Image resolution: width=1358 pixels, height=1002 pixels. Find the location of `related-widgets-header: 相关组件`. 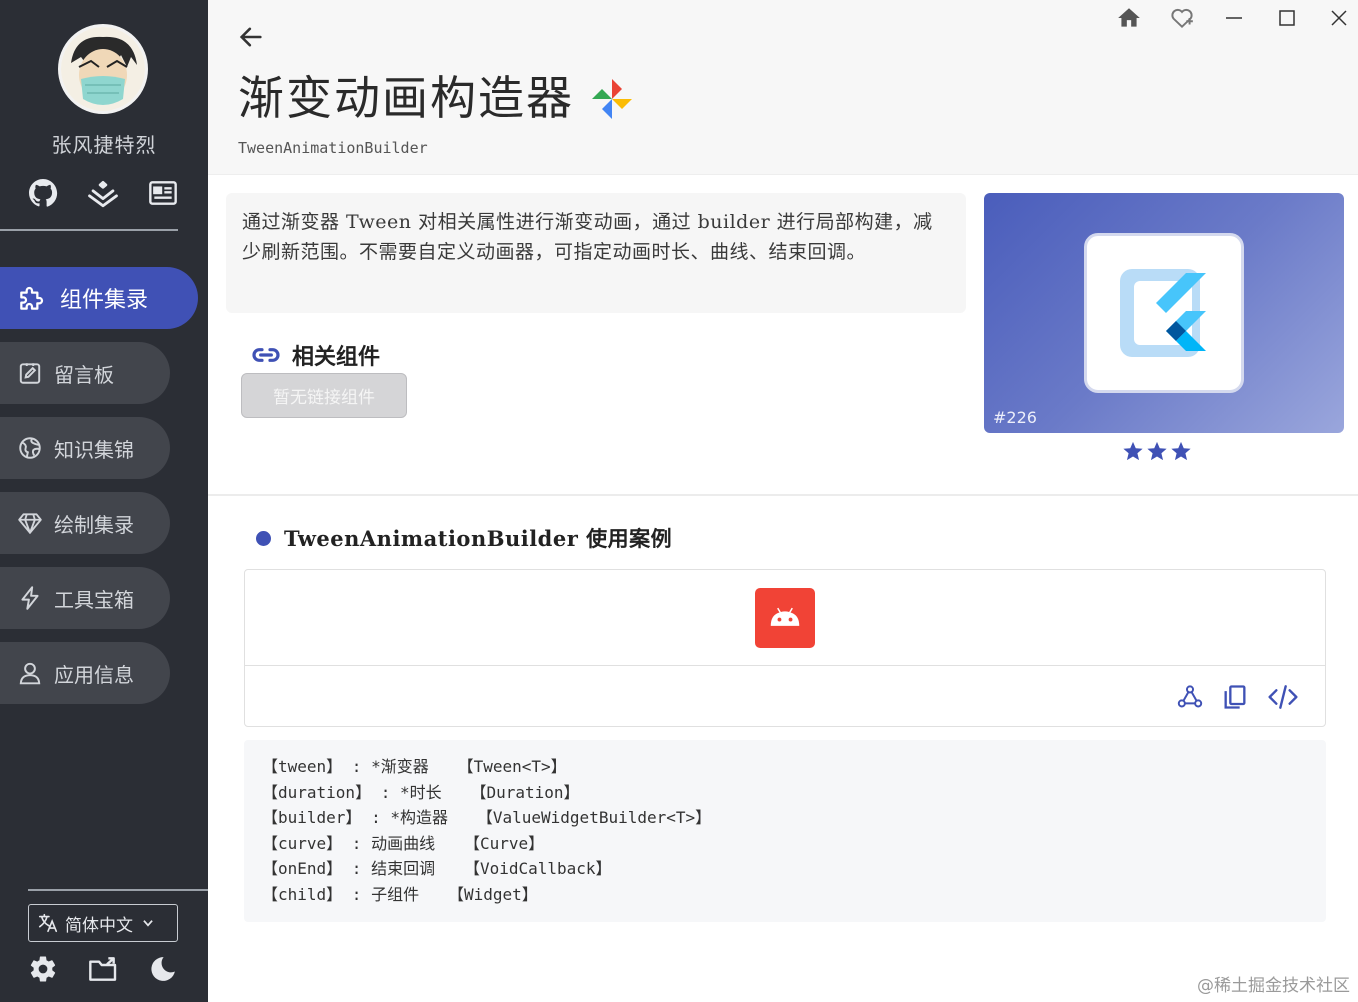

related-widgets-header: 相关组件 is located at coordinates (315, 355).